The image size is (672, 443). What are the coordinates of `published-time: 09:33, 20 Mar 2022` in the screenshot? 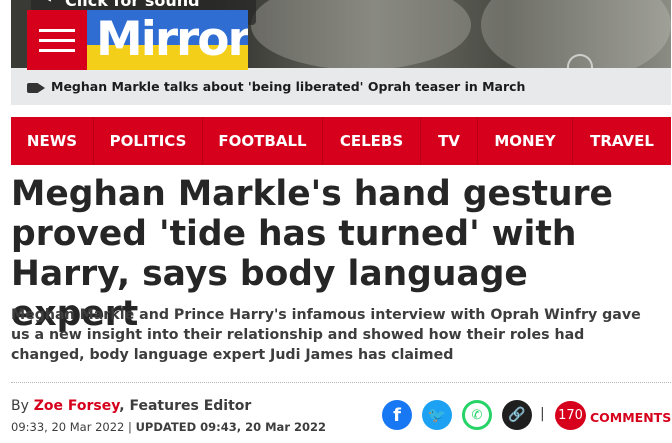 It's located at (68, 427).